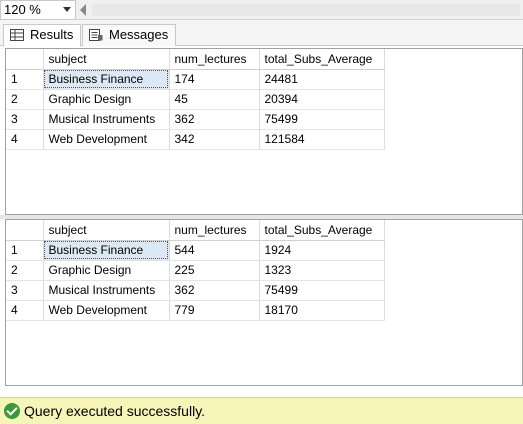  Describe the element at coordinates (22, 9) in the screenshot. I see `zoom-value: 120 %` at that location.